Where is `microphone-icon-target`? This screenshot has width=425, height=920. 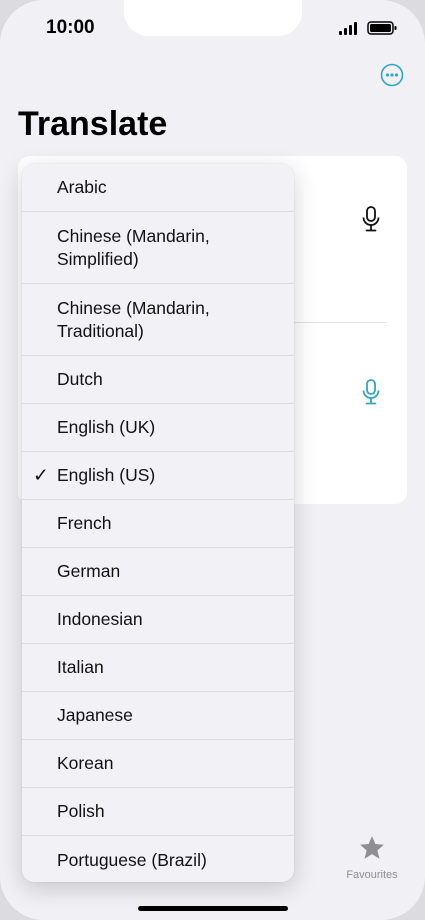 microphone-icon-target is located at coordinates (371, 392).